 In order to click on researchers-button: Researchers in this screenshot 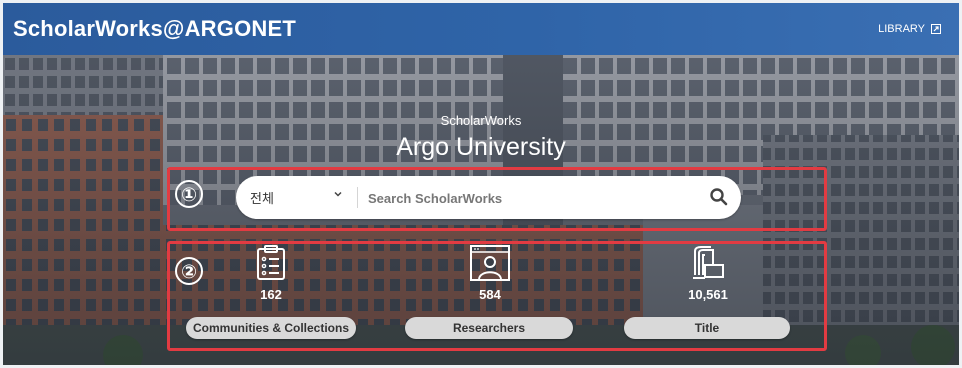, I will do `click(489, 328)`.